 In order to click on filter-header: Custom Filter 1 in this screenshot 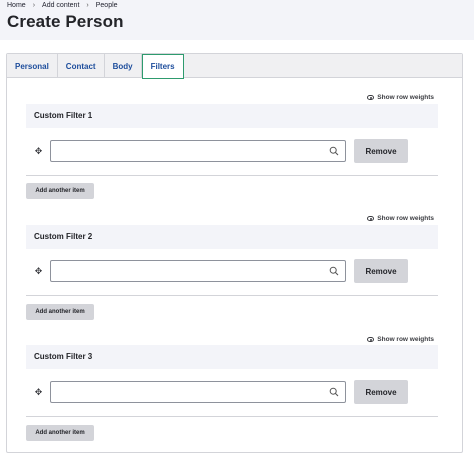, I will do `click(232, 116)`.